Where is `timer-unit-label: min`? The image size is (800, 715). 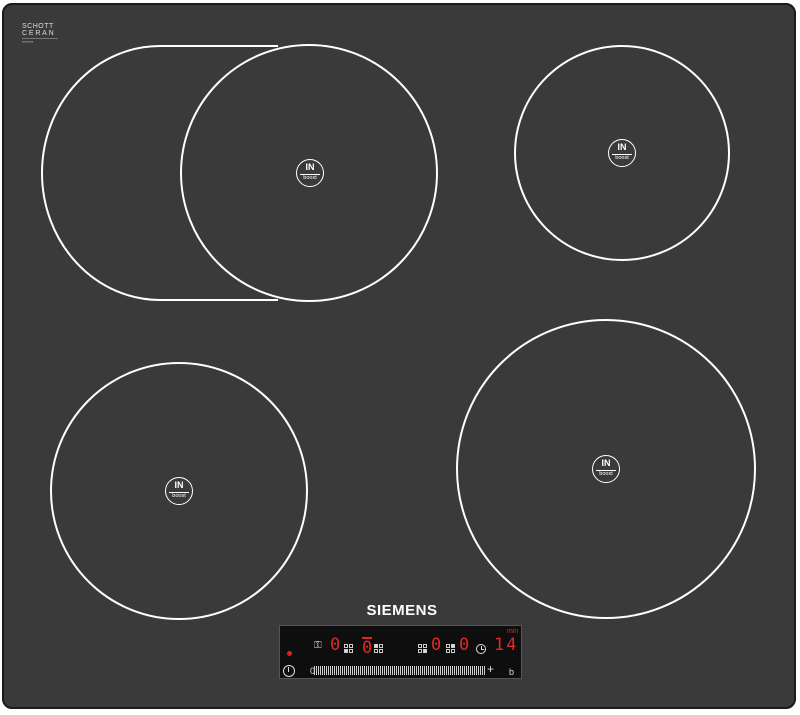 timer-unit-label: min is located at coordinates (513, 631).